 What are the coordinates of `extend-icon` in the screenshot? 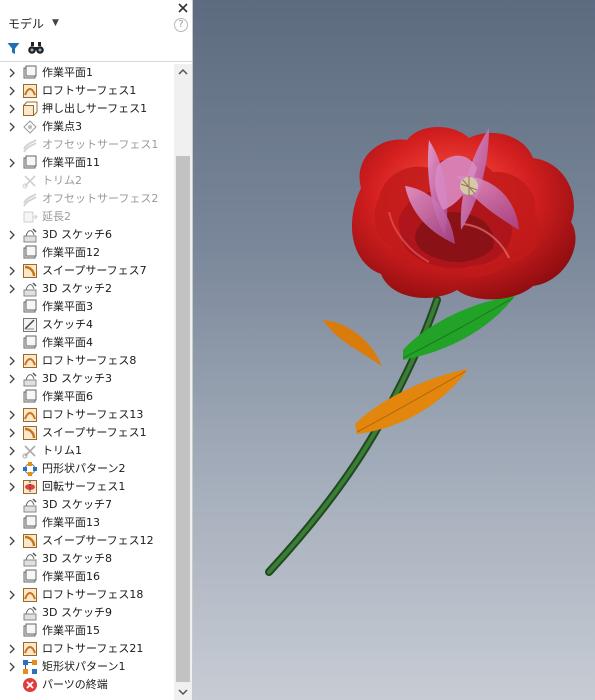 It's located at (30, 217).